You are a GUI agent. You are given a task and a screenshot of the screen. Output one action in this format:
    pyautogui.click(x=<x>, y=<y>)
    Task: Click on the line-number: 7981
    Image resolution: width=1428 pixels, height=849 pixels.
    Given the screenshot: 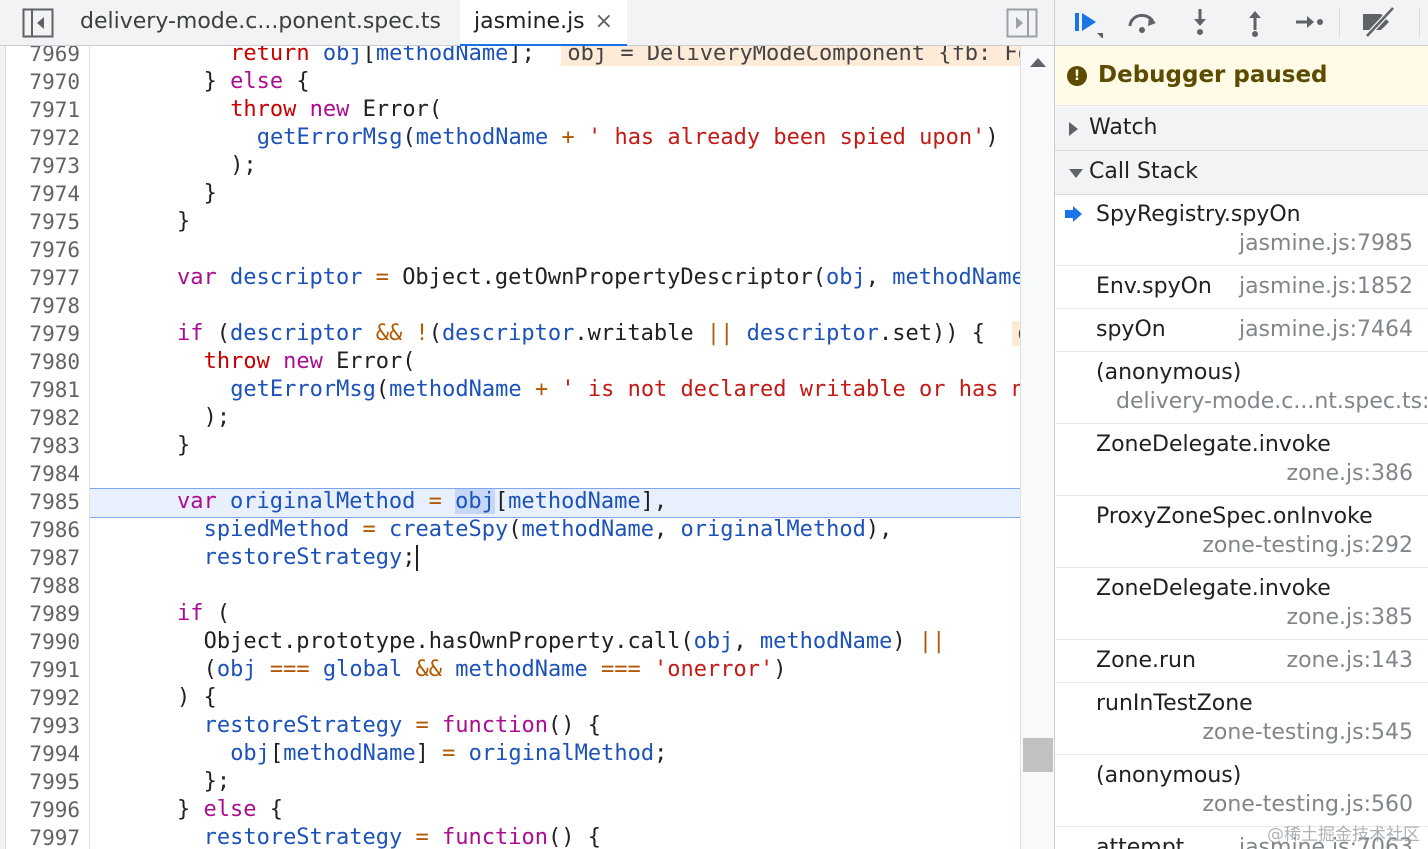 What is the action you would take?
    pyautogui.click(x=43, y=390)
    